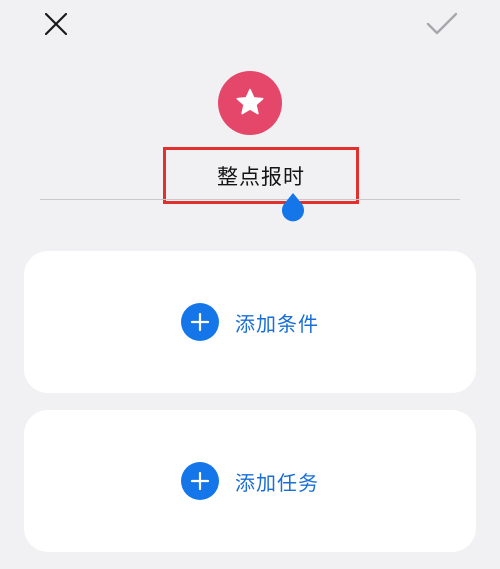 This screenshot has width=500, height=569. I want to click on scene-name-field: 整点报时, so click(261, 175).